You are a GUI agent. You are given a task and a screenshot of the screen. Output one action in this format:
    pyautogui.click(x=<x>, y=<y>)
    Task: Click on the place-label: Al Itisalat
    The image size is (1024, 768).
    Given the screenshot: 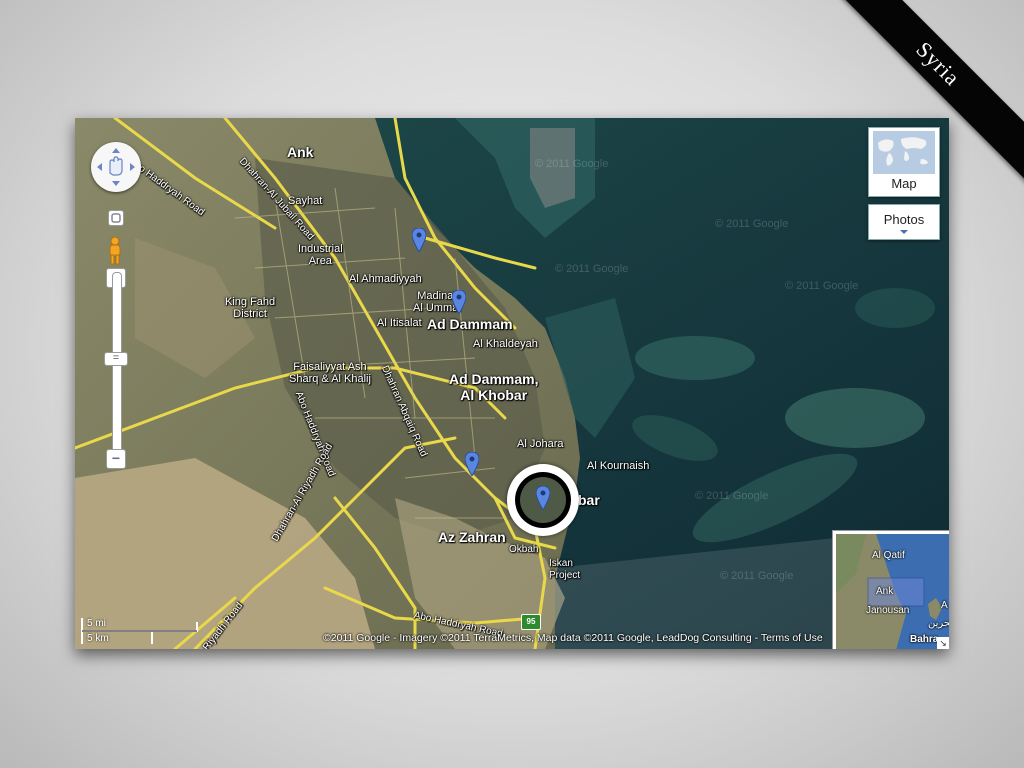 What is the action you would take?
    pyautogui.click(x=399, y=323)
    